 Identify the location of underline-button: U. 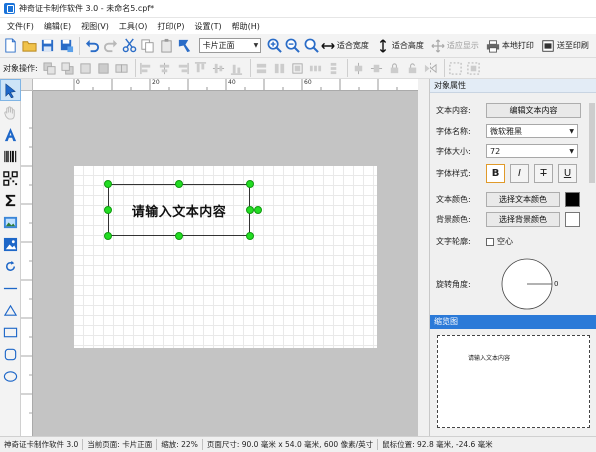
(567, 173).